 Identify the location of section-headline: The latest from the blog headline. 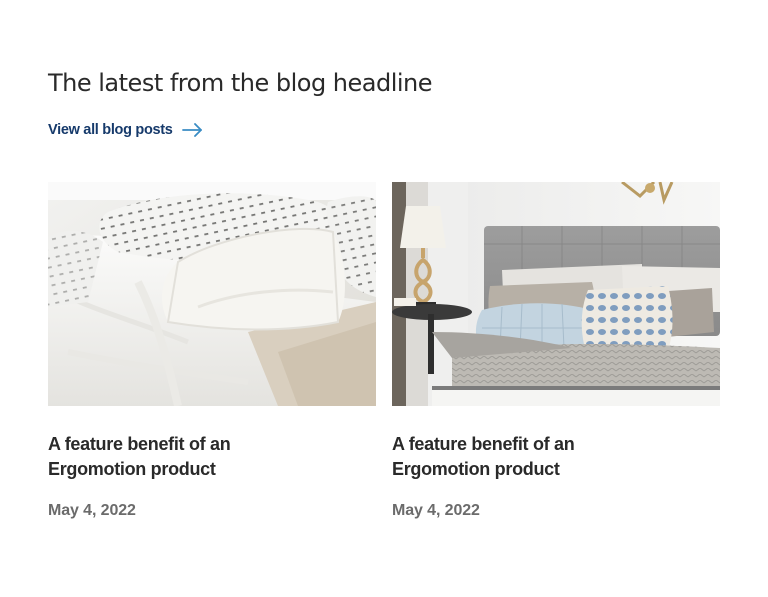
(240, 83).